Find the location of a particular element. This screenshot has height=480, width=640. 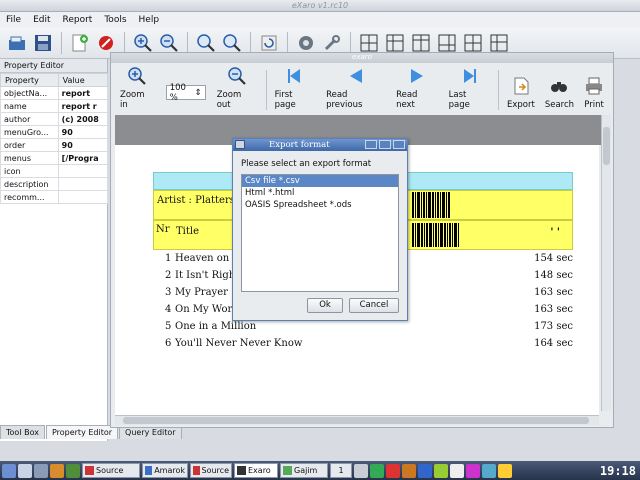

wrench-icon is located at coordinates (332, 43).